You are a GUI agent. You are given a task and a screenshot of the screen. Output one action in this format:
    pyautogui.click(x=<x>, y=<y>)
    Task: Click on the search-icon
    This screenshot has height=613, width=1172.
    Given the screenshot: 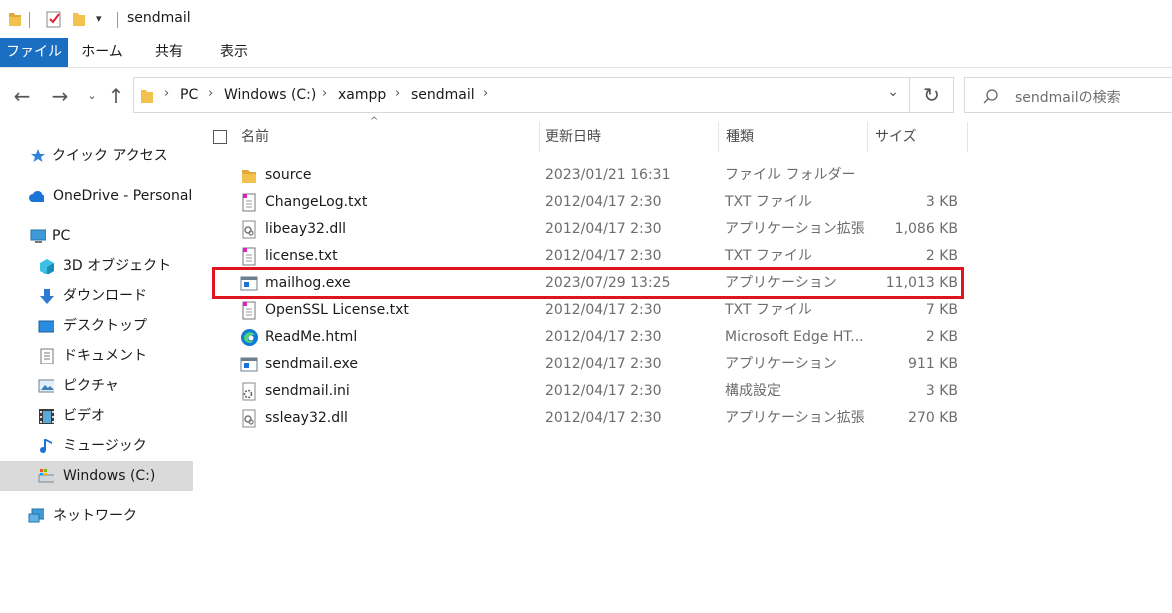 What is the action you would take?
    pyautogui.click(x=990, y=96)
    